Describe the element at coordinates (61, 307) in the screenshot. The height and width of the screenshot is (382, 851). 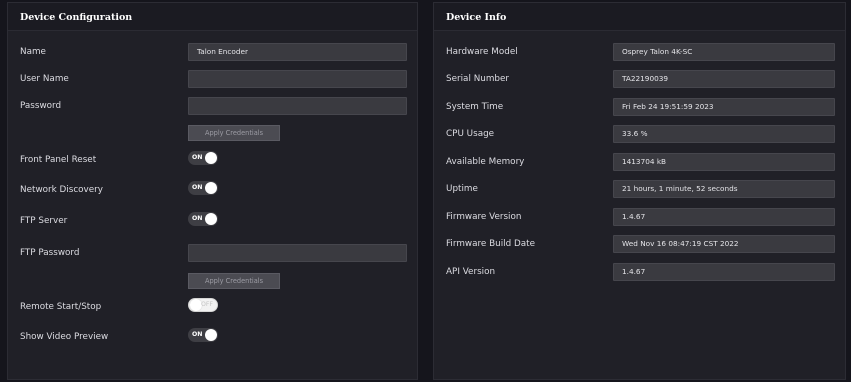
I see `remote-start-stop-label: Remote Start/Stop` at that location.